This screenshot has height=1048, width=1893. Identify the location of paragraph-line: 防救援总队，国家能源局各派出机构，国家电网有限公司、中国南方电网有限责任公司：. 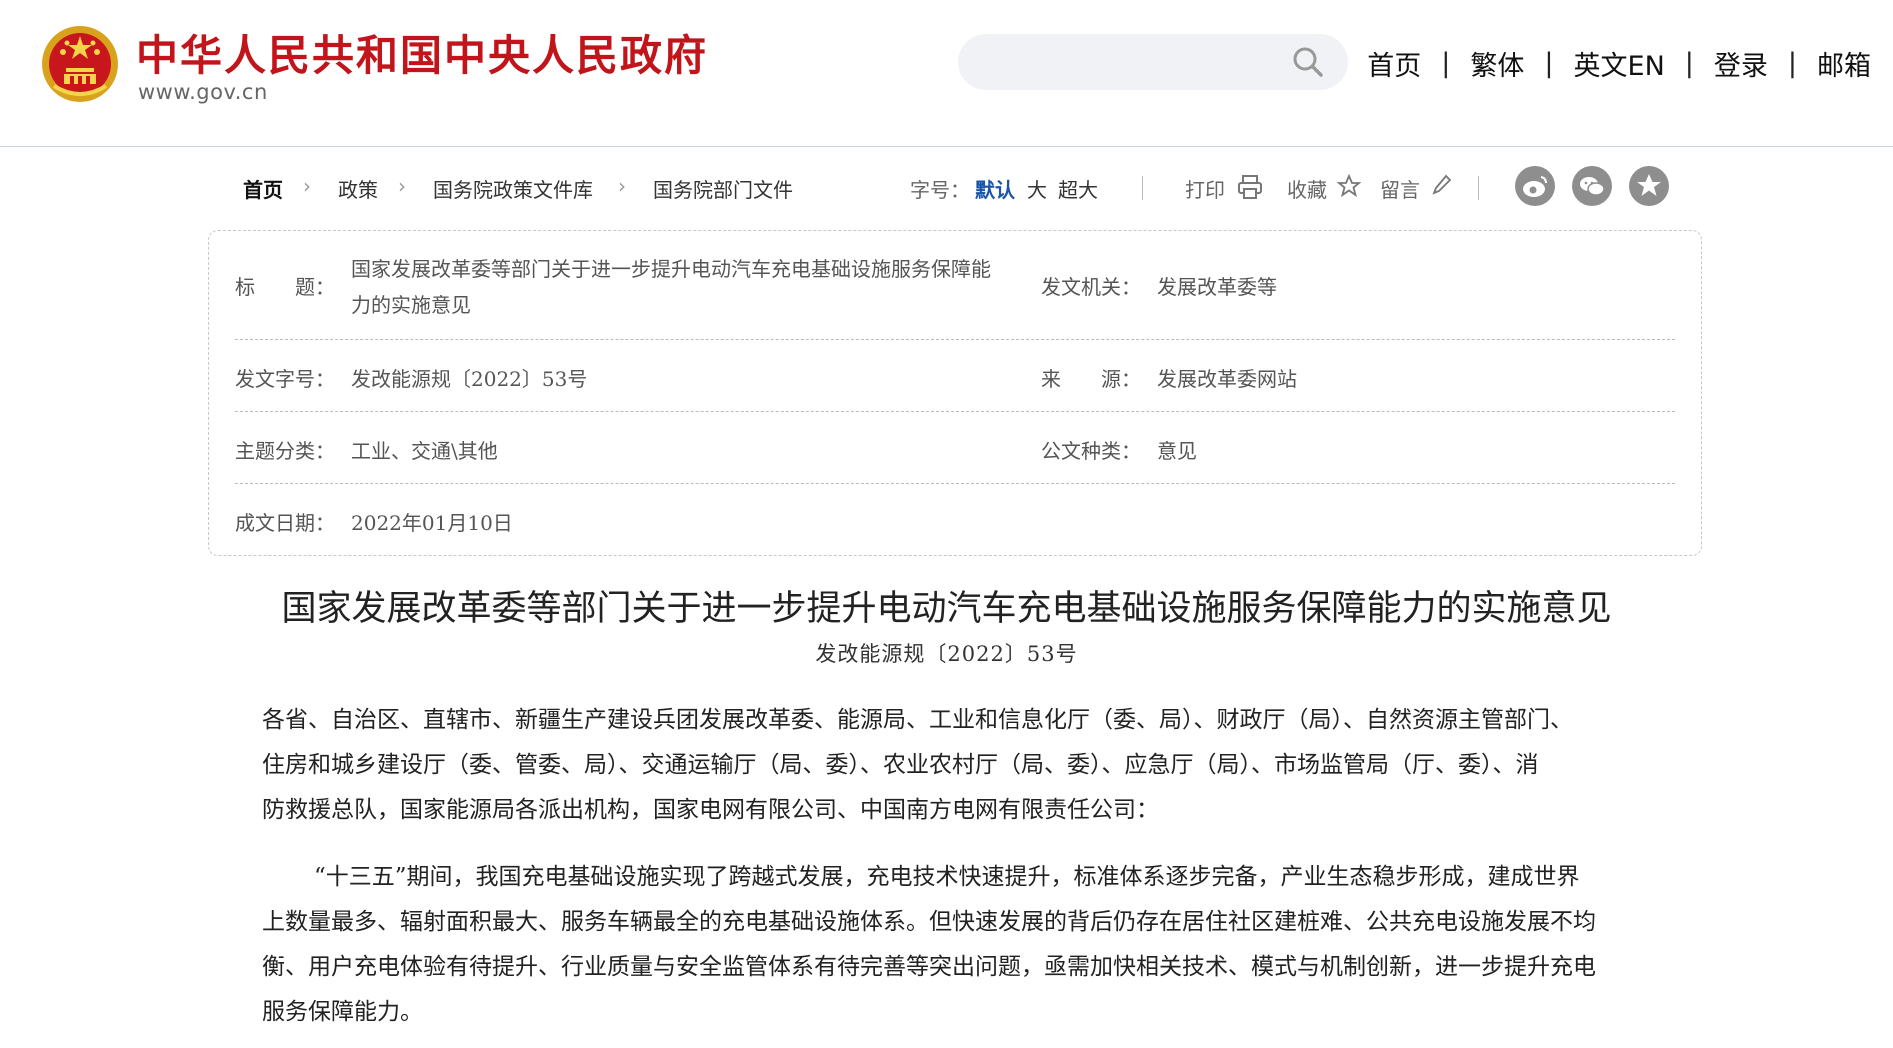
(710, 810).